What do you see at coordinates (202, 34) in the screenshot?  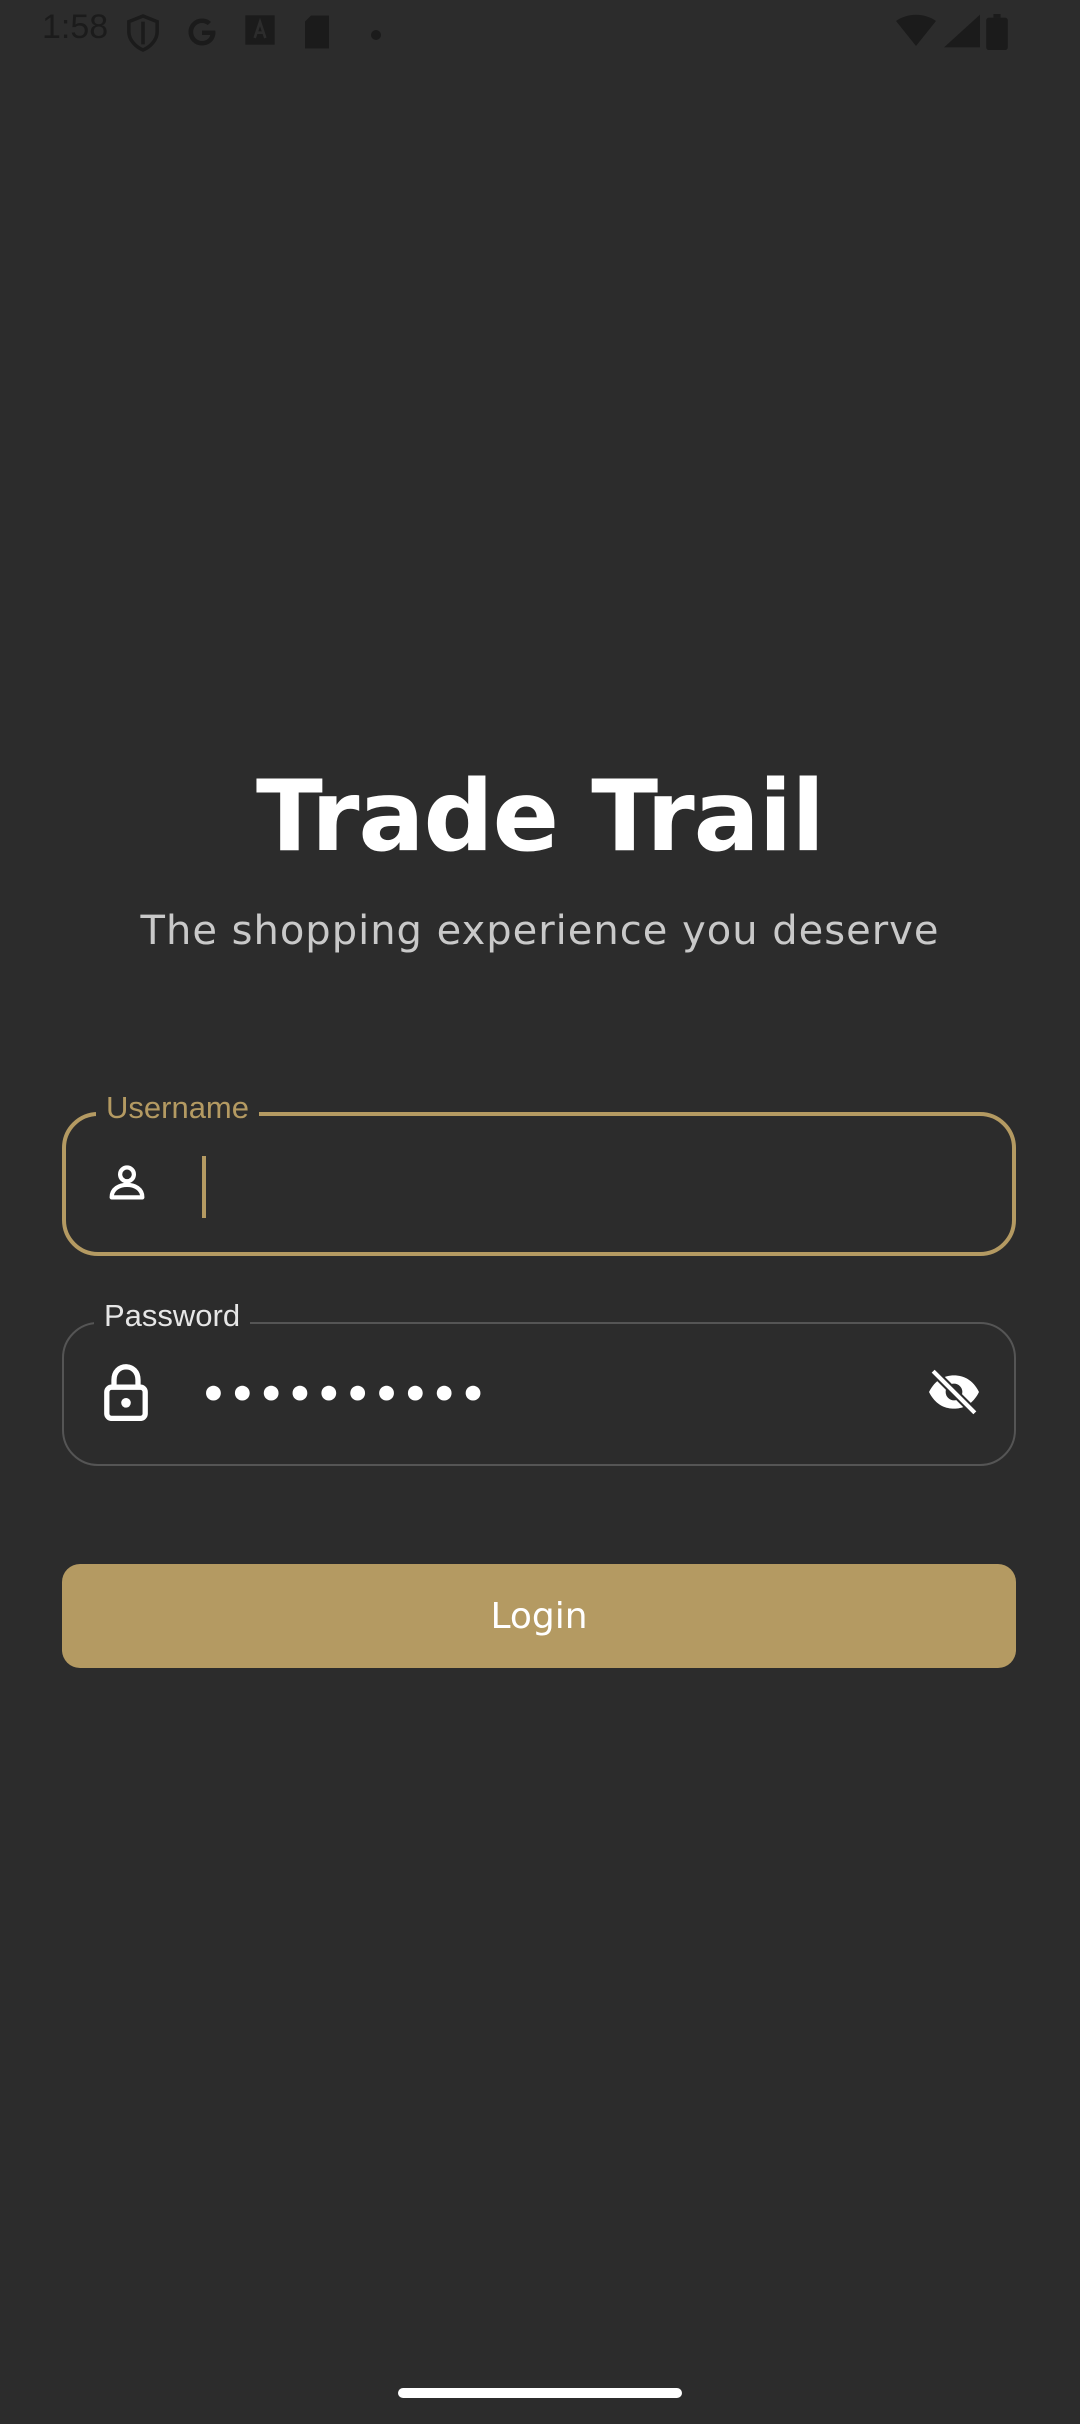 I see `google-icon` at bounding box center [202, 34].